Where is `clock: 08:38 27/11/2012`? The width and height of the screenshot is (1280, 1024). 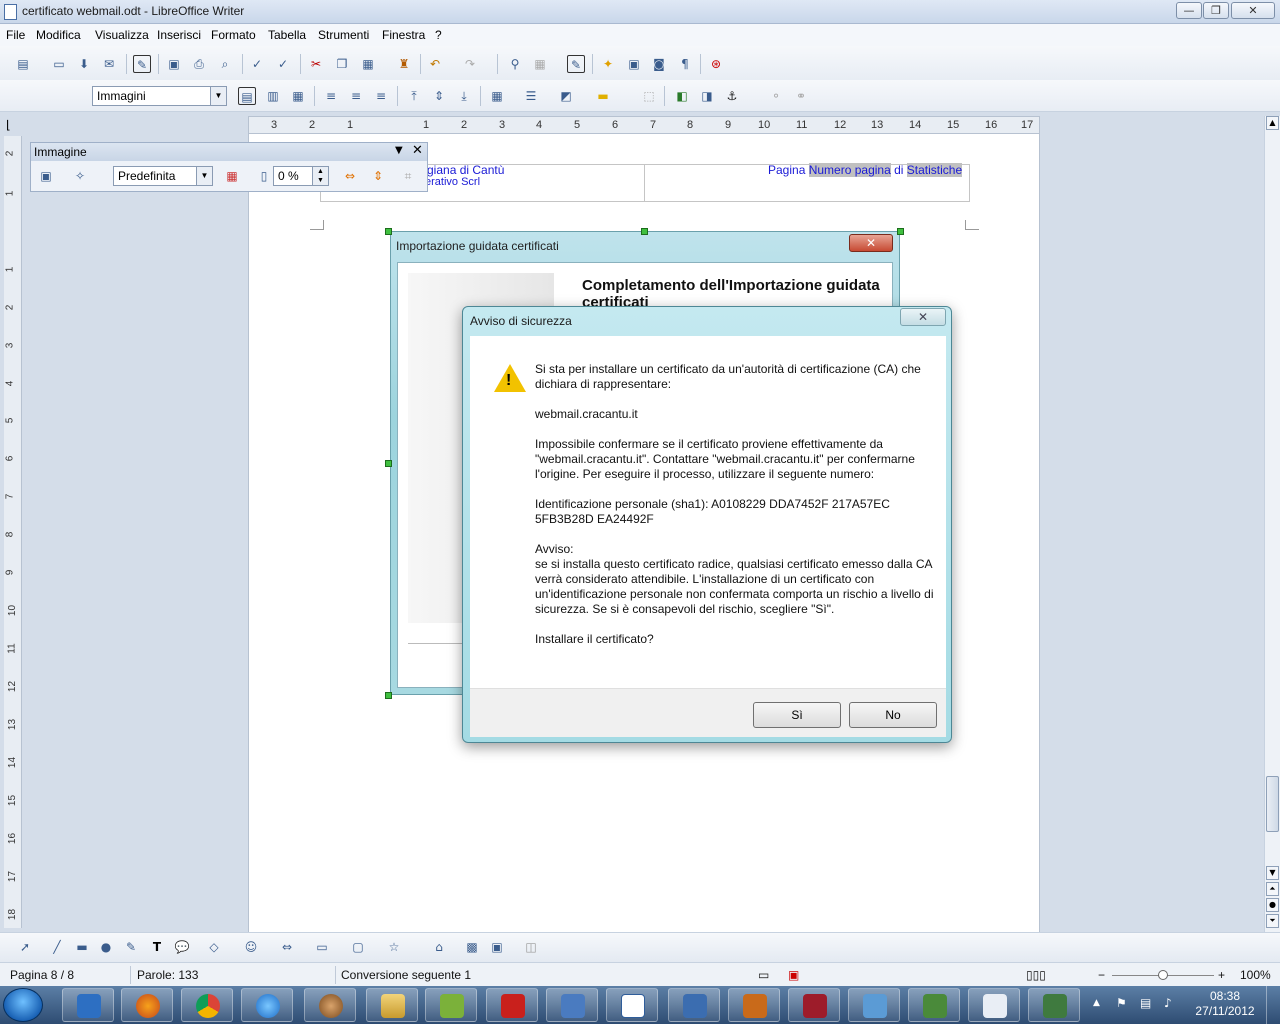
clock: 08:38 27/11/2012 is located at coordinates (1225, 1004).